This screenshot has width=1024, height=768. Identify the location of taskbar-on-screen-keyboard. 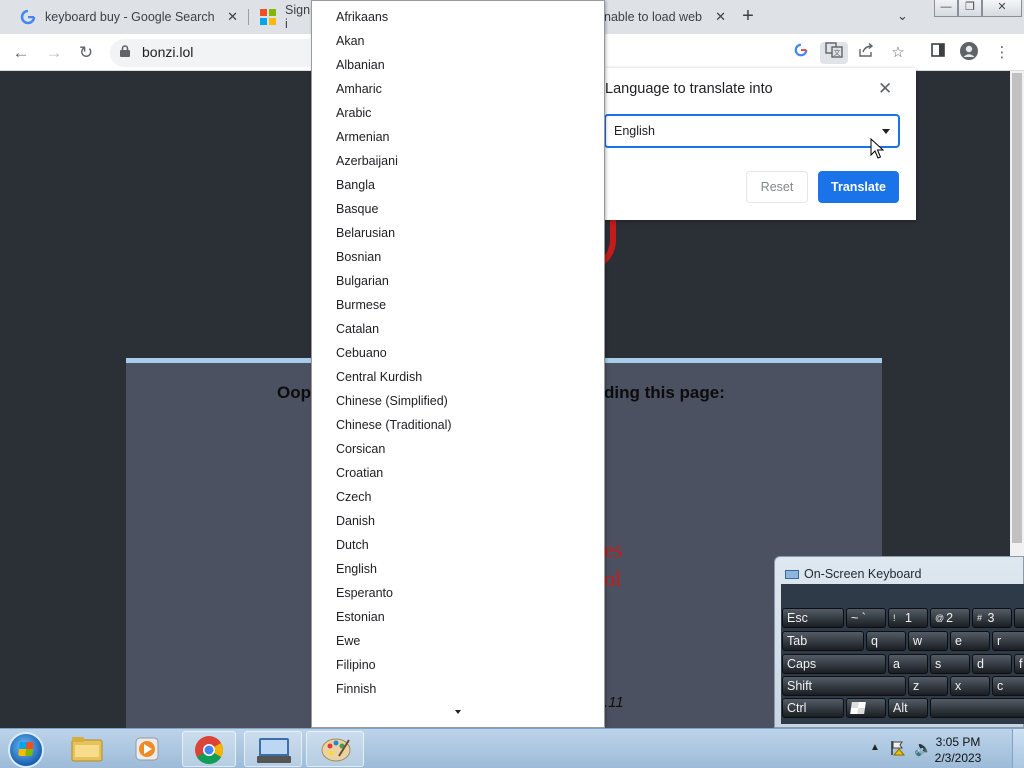
(273, 749).